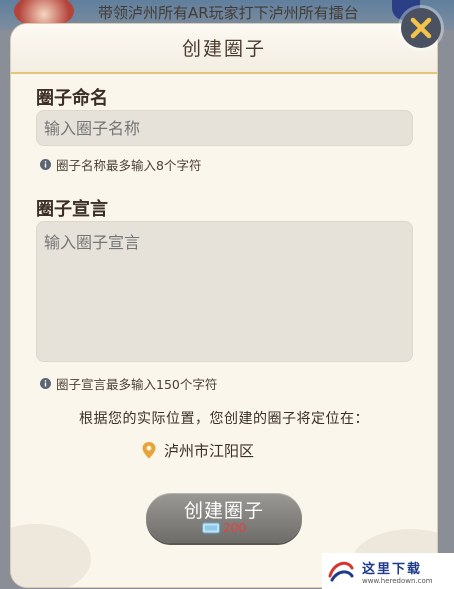 The width and height of the screenshot is (454, 589). Describe the element at coordinates (224, 419) in the screenshot. I see `location-notice: 根据您的实际位置，您创建的圈子将定位在：` at that location.